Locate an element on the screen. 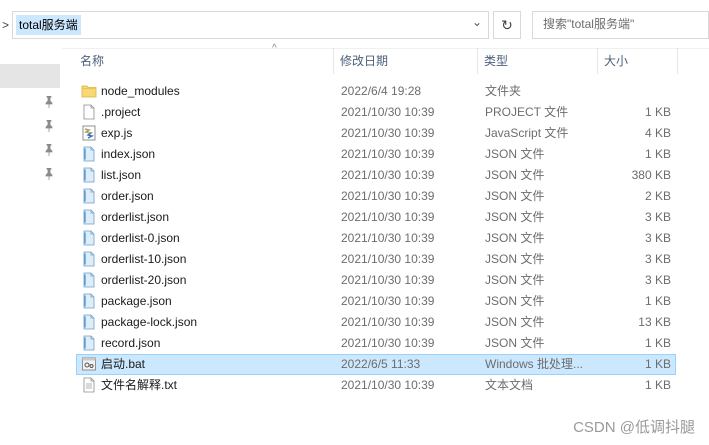  file-row: list.json 2021/10/30 10:39 JSON 文件 380 KB is located at coordinates (376, 175).